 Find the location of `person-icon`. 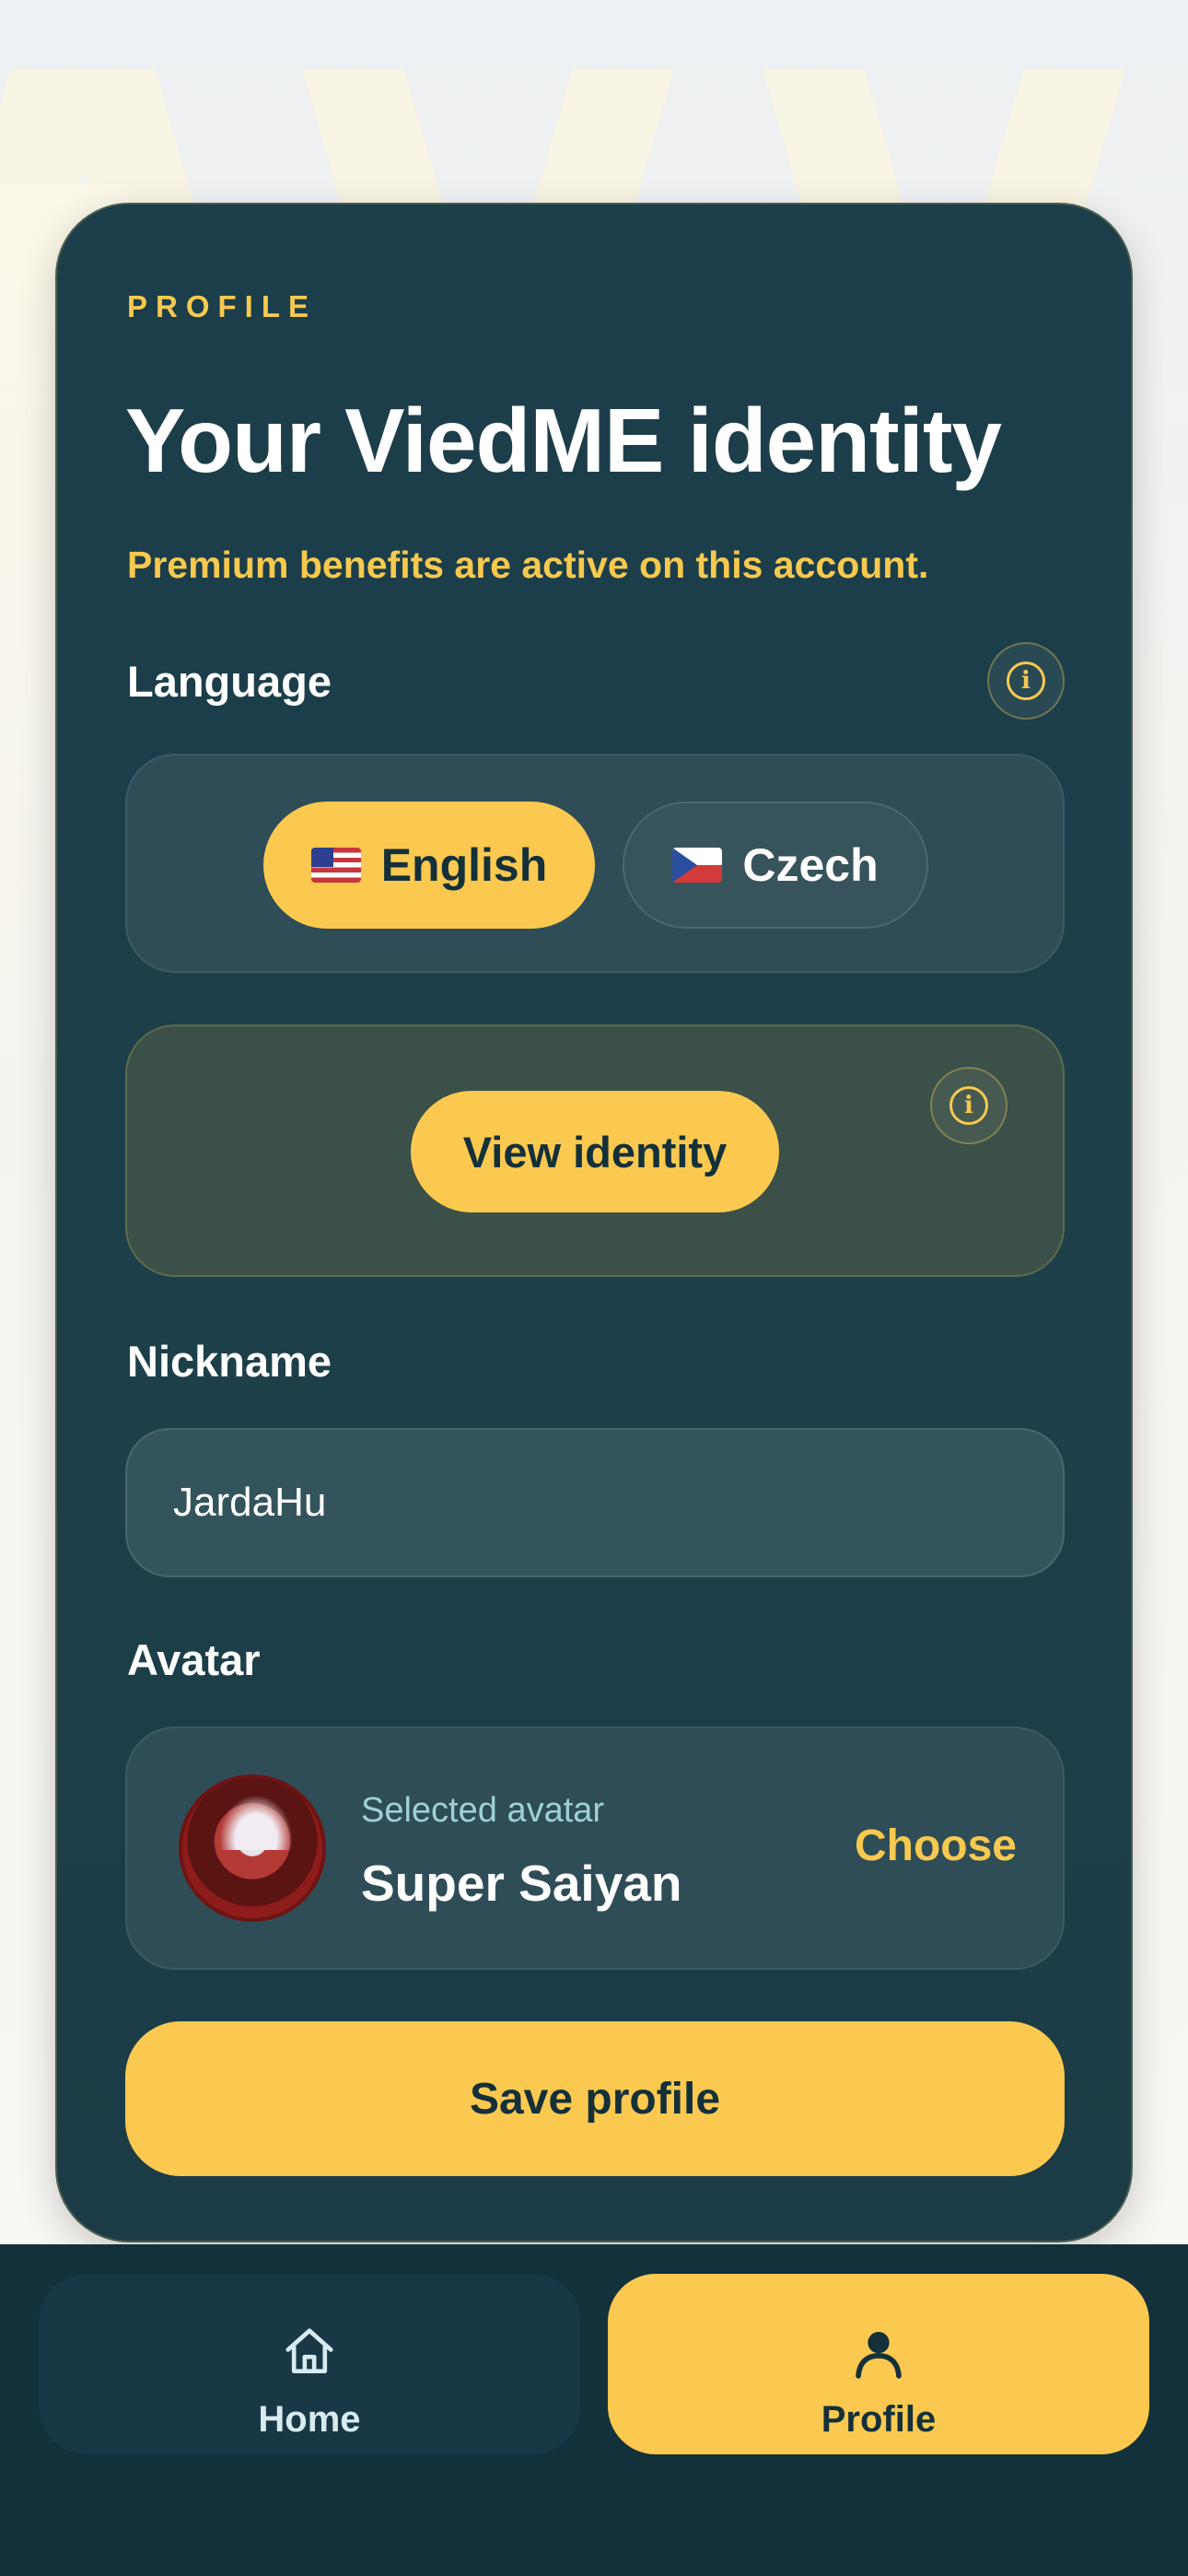

person-icon is located at coordinates (879, 2355).